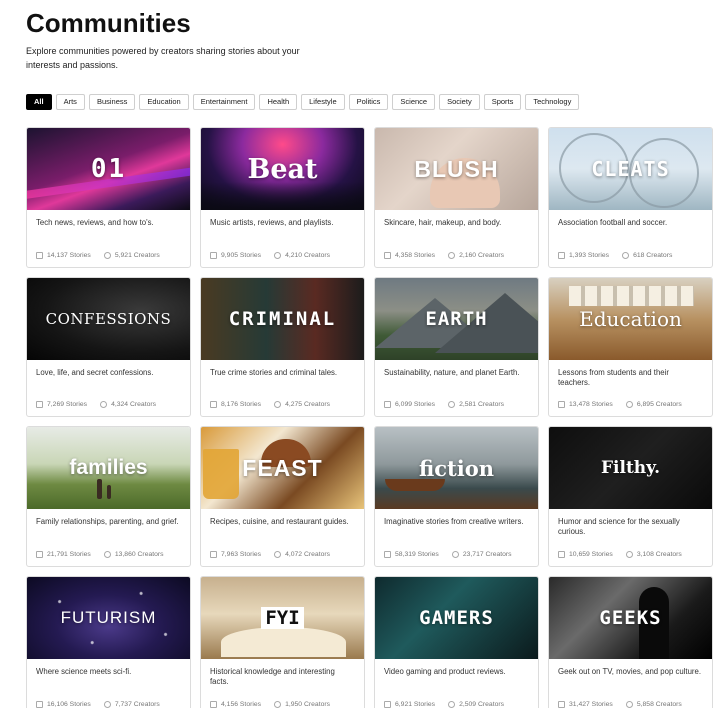 This screenshot has width=720, height=708. Describe the element at coordinates (482, 704) in the screenshot. I see `creator-count: 2,509 Creators` at that location.